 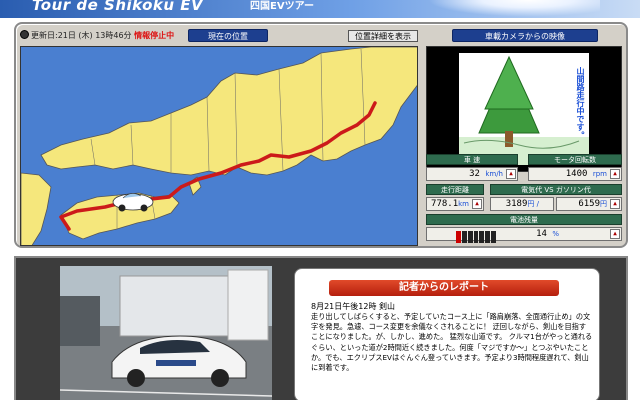 I want to click on speed-unit: km/h, so click(x=494, y=174).